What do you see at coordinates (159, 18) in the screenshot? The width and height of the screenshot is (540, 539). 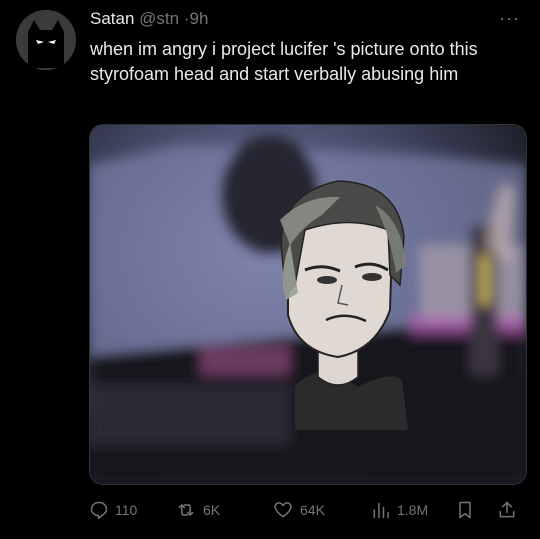 I see `author-handle: @stn` at bounding box center [159, 18].